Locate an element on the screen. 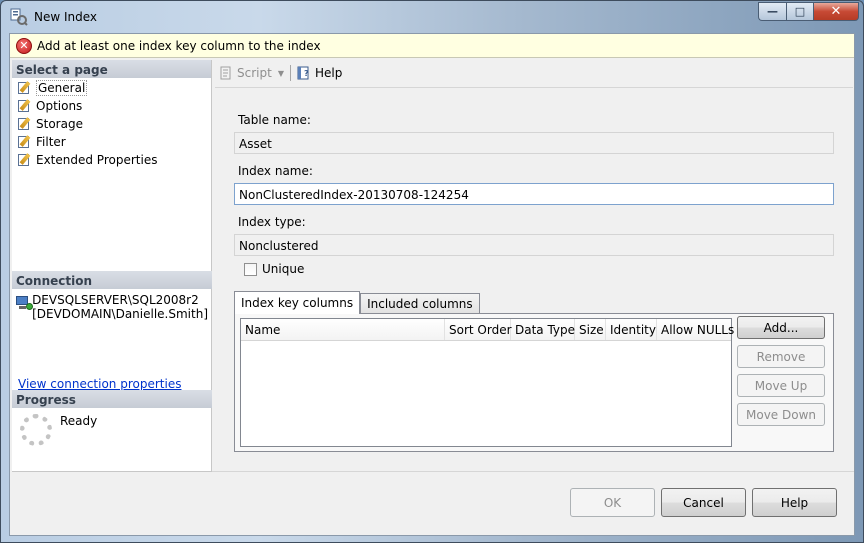 This screenshot has height=543, width=864. tab-strip: Index key columns Included columns is located at coordinates (357, 302).